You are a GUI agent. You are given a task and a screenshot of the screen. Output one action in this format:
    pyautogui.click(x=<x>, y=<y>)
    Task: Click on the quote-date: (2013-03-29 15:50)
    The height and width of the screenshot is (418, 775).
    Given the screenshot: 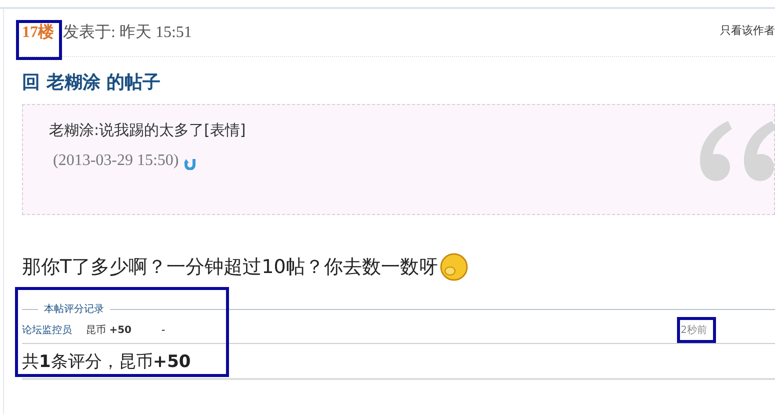 What is the action you would take?
    pyautogui.click(x=116, y=161)
    